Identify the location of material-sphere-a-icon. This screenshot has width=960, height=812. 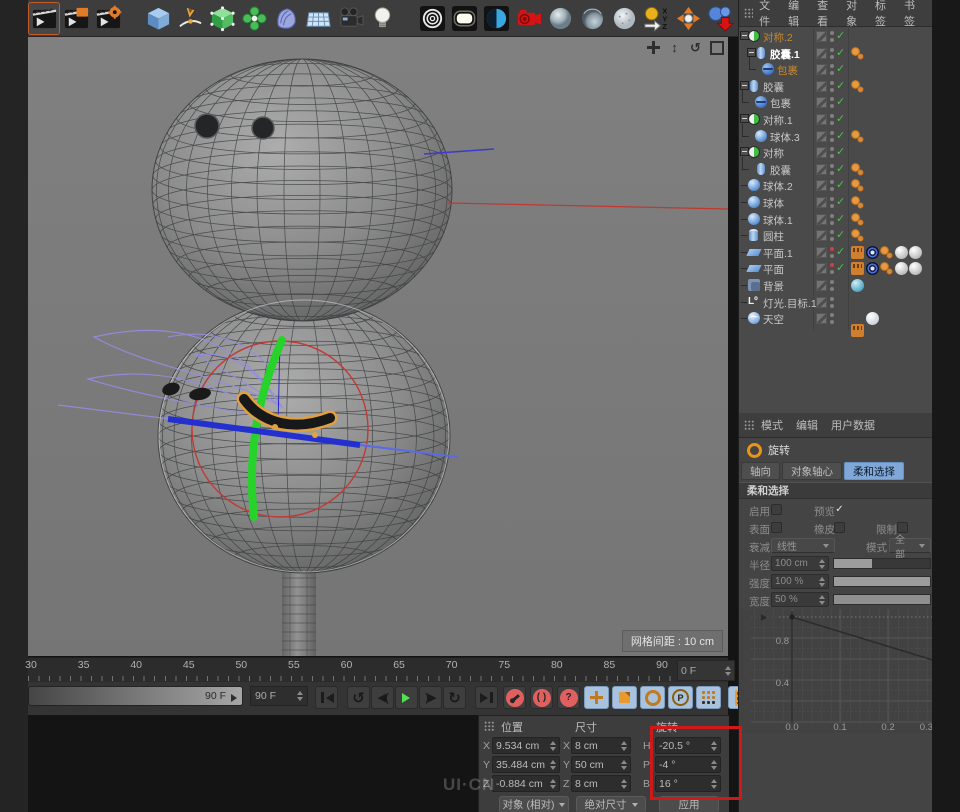
(560, 18).